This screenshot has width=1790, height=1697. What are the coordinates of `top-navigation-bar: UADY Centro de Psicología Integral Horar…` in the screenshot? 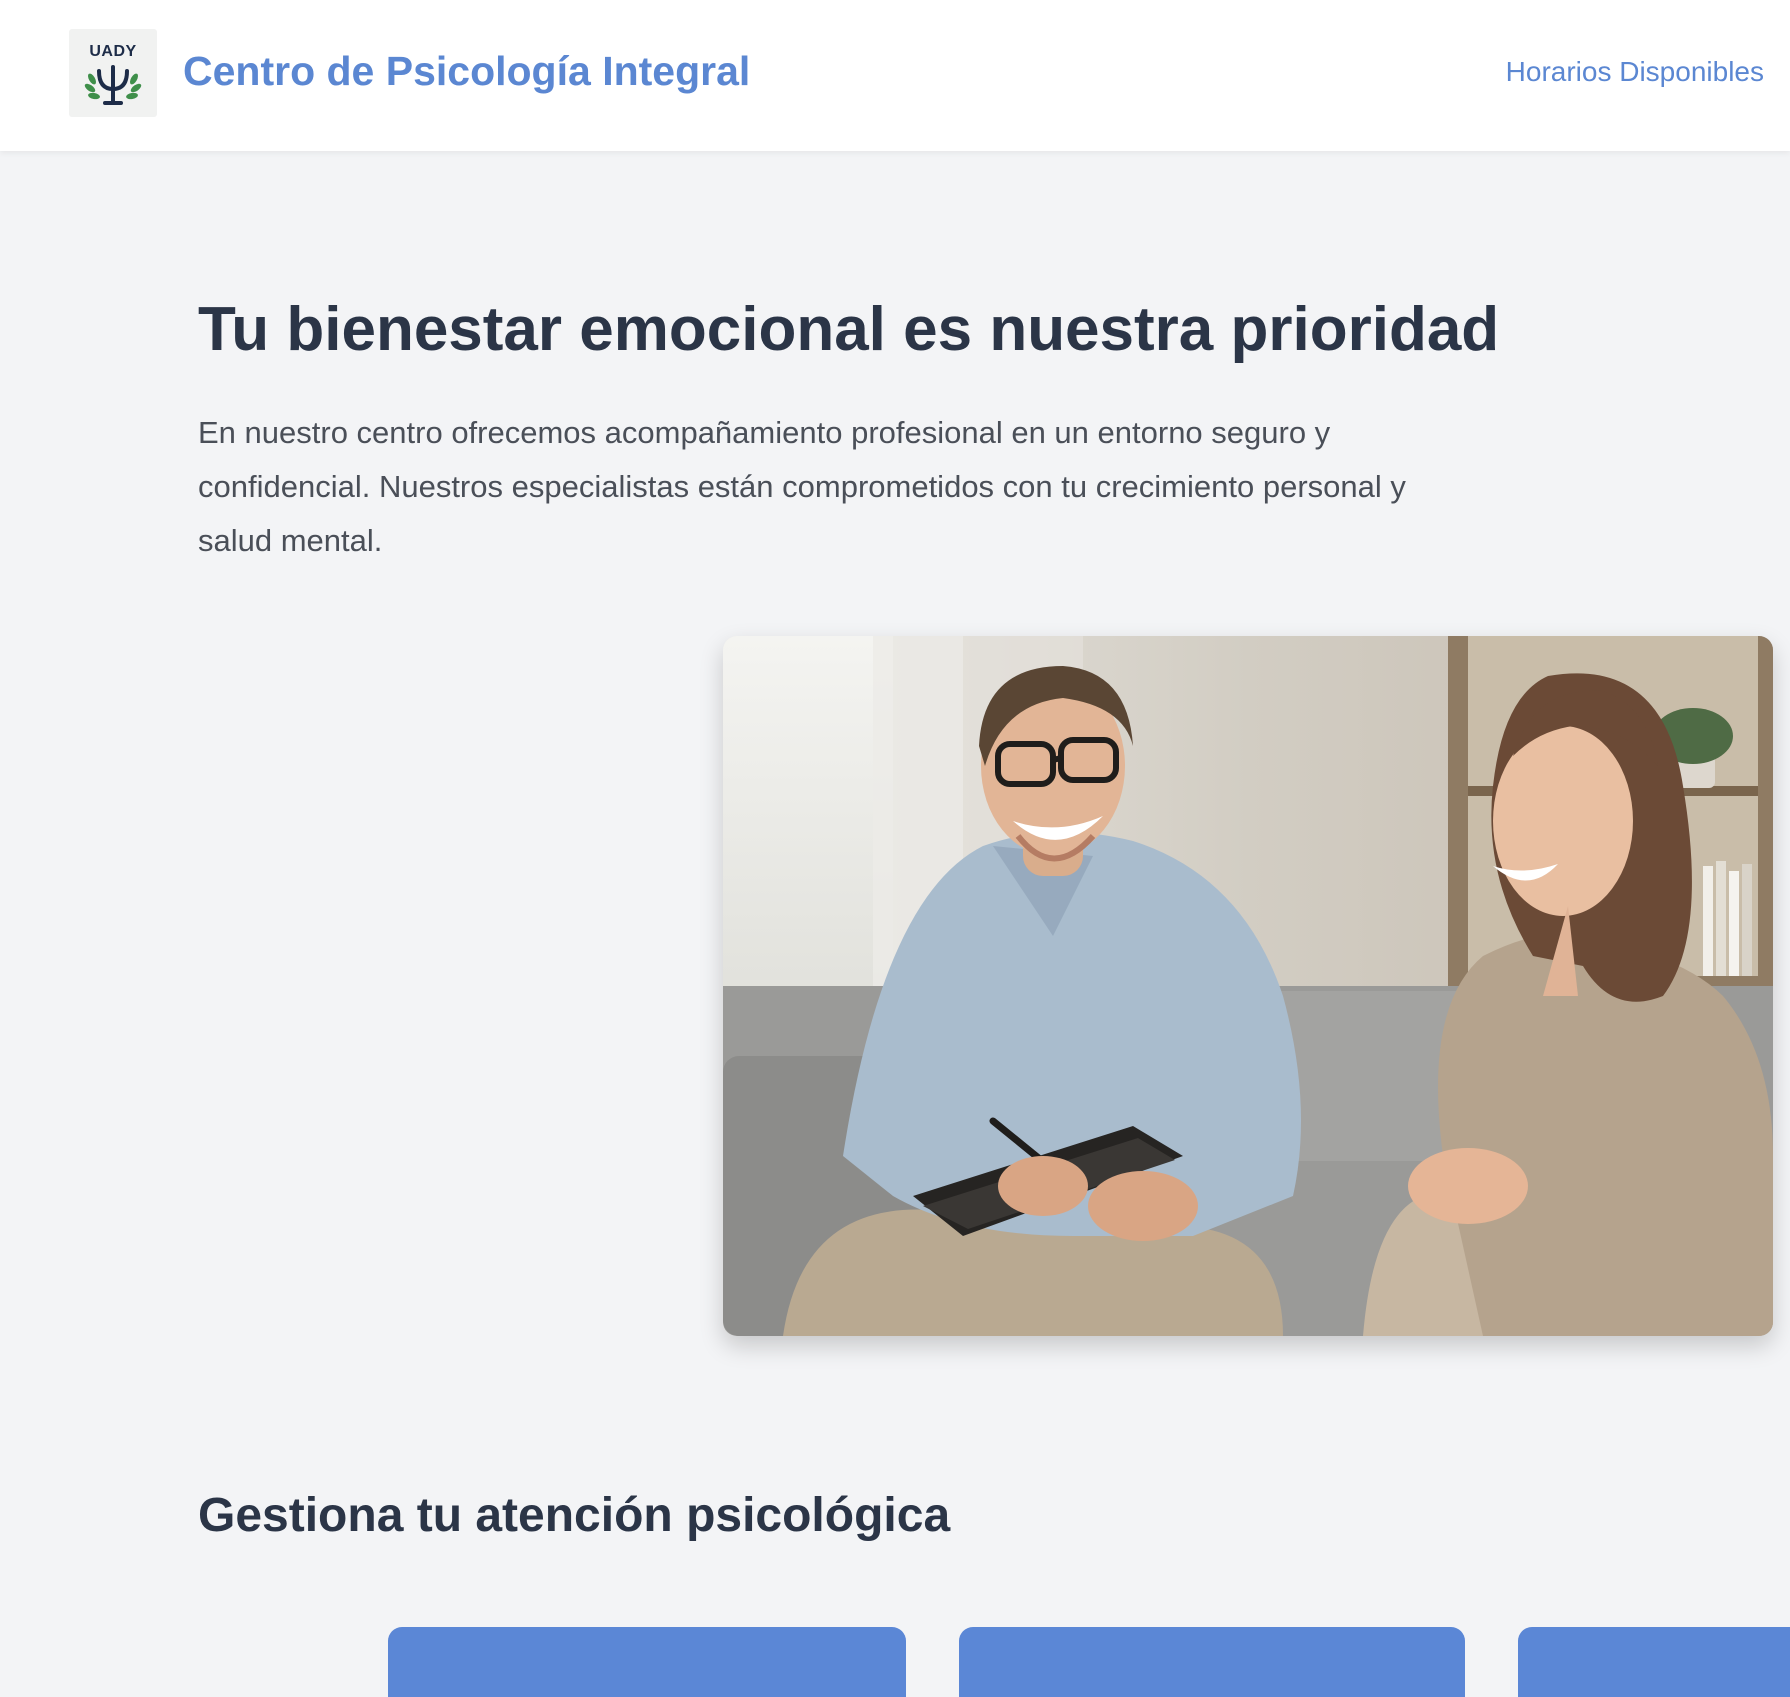 It's located at (895, 75).